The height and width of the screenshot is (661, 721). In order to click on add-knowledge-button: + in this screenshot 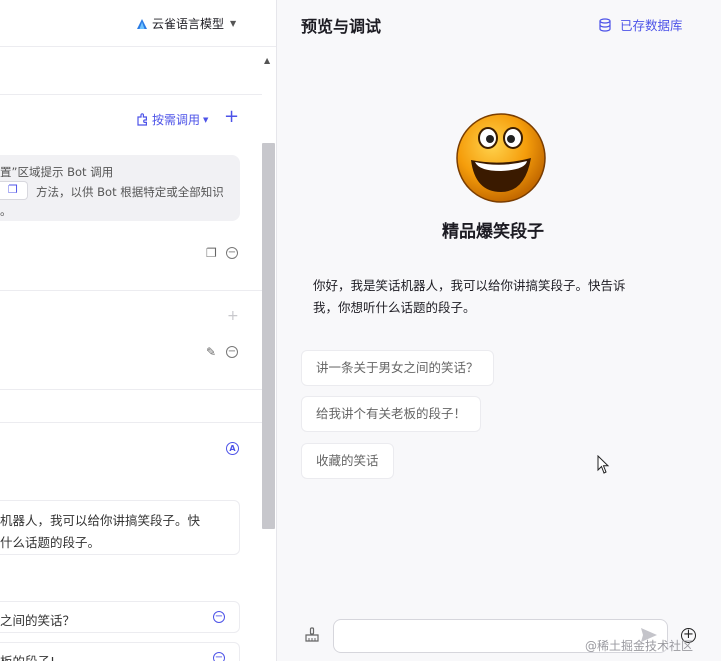, I will do `click(231, 117)`.